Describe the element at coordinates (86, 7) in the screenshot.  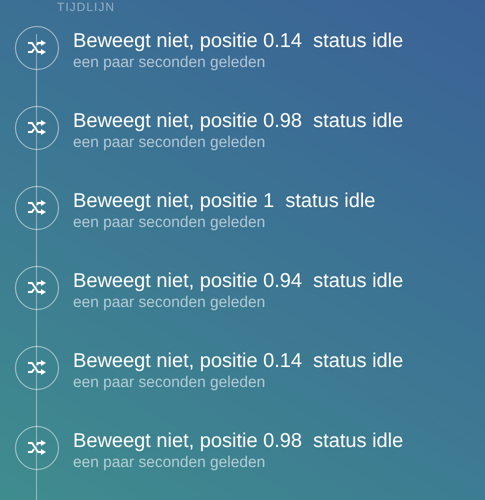
I see `section-title: TIJDLIJN` at that location.